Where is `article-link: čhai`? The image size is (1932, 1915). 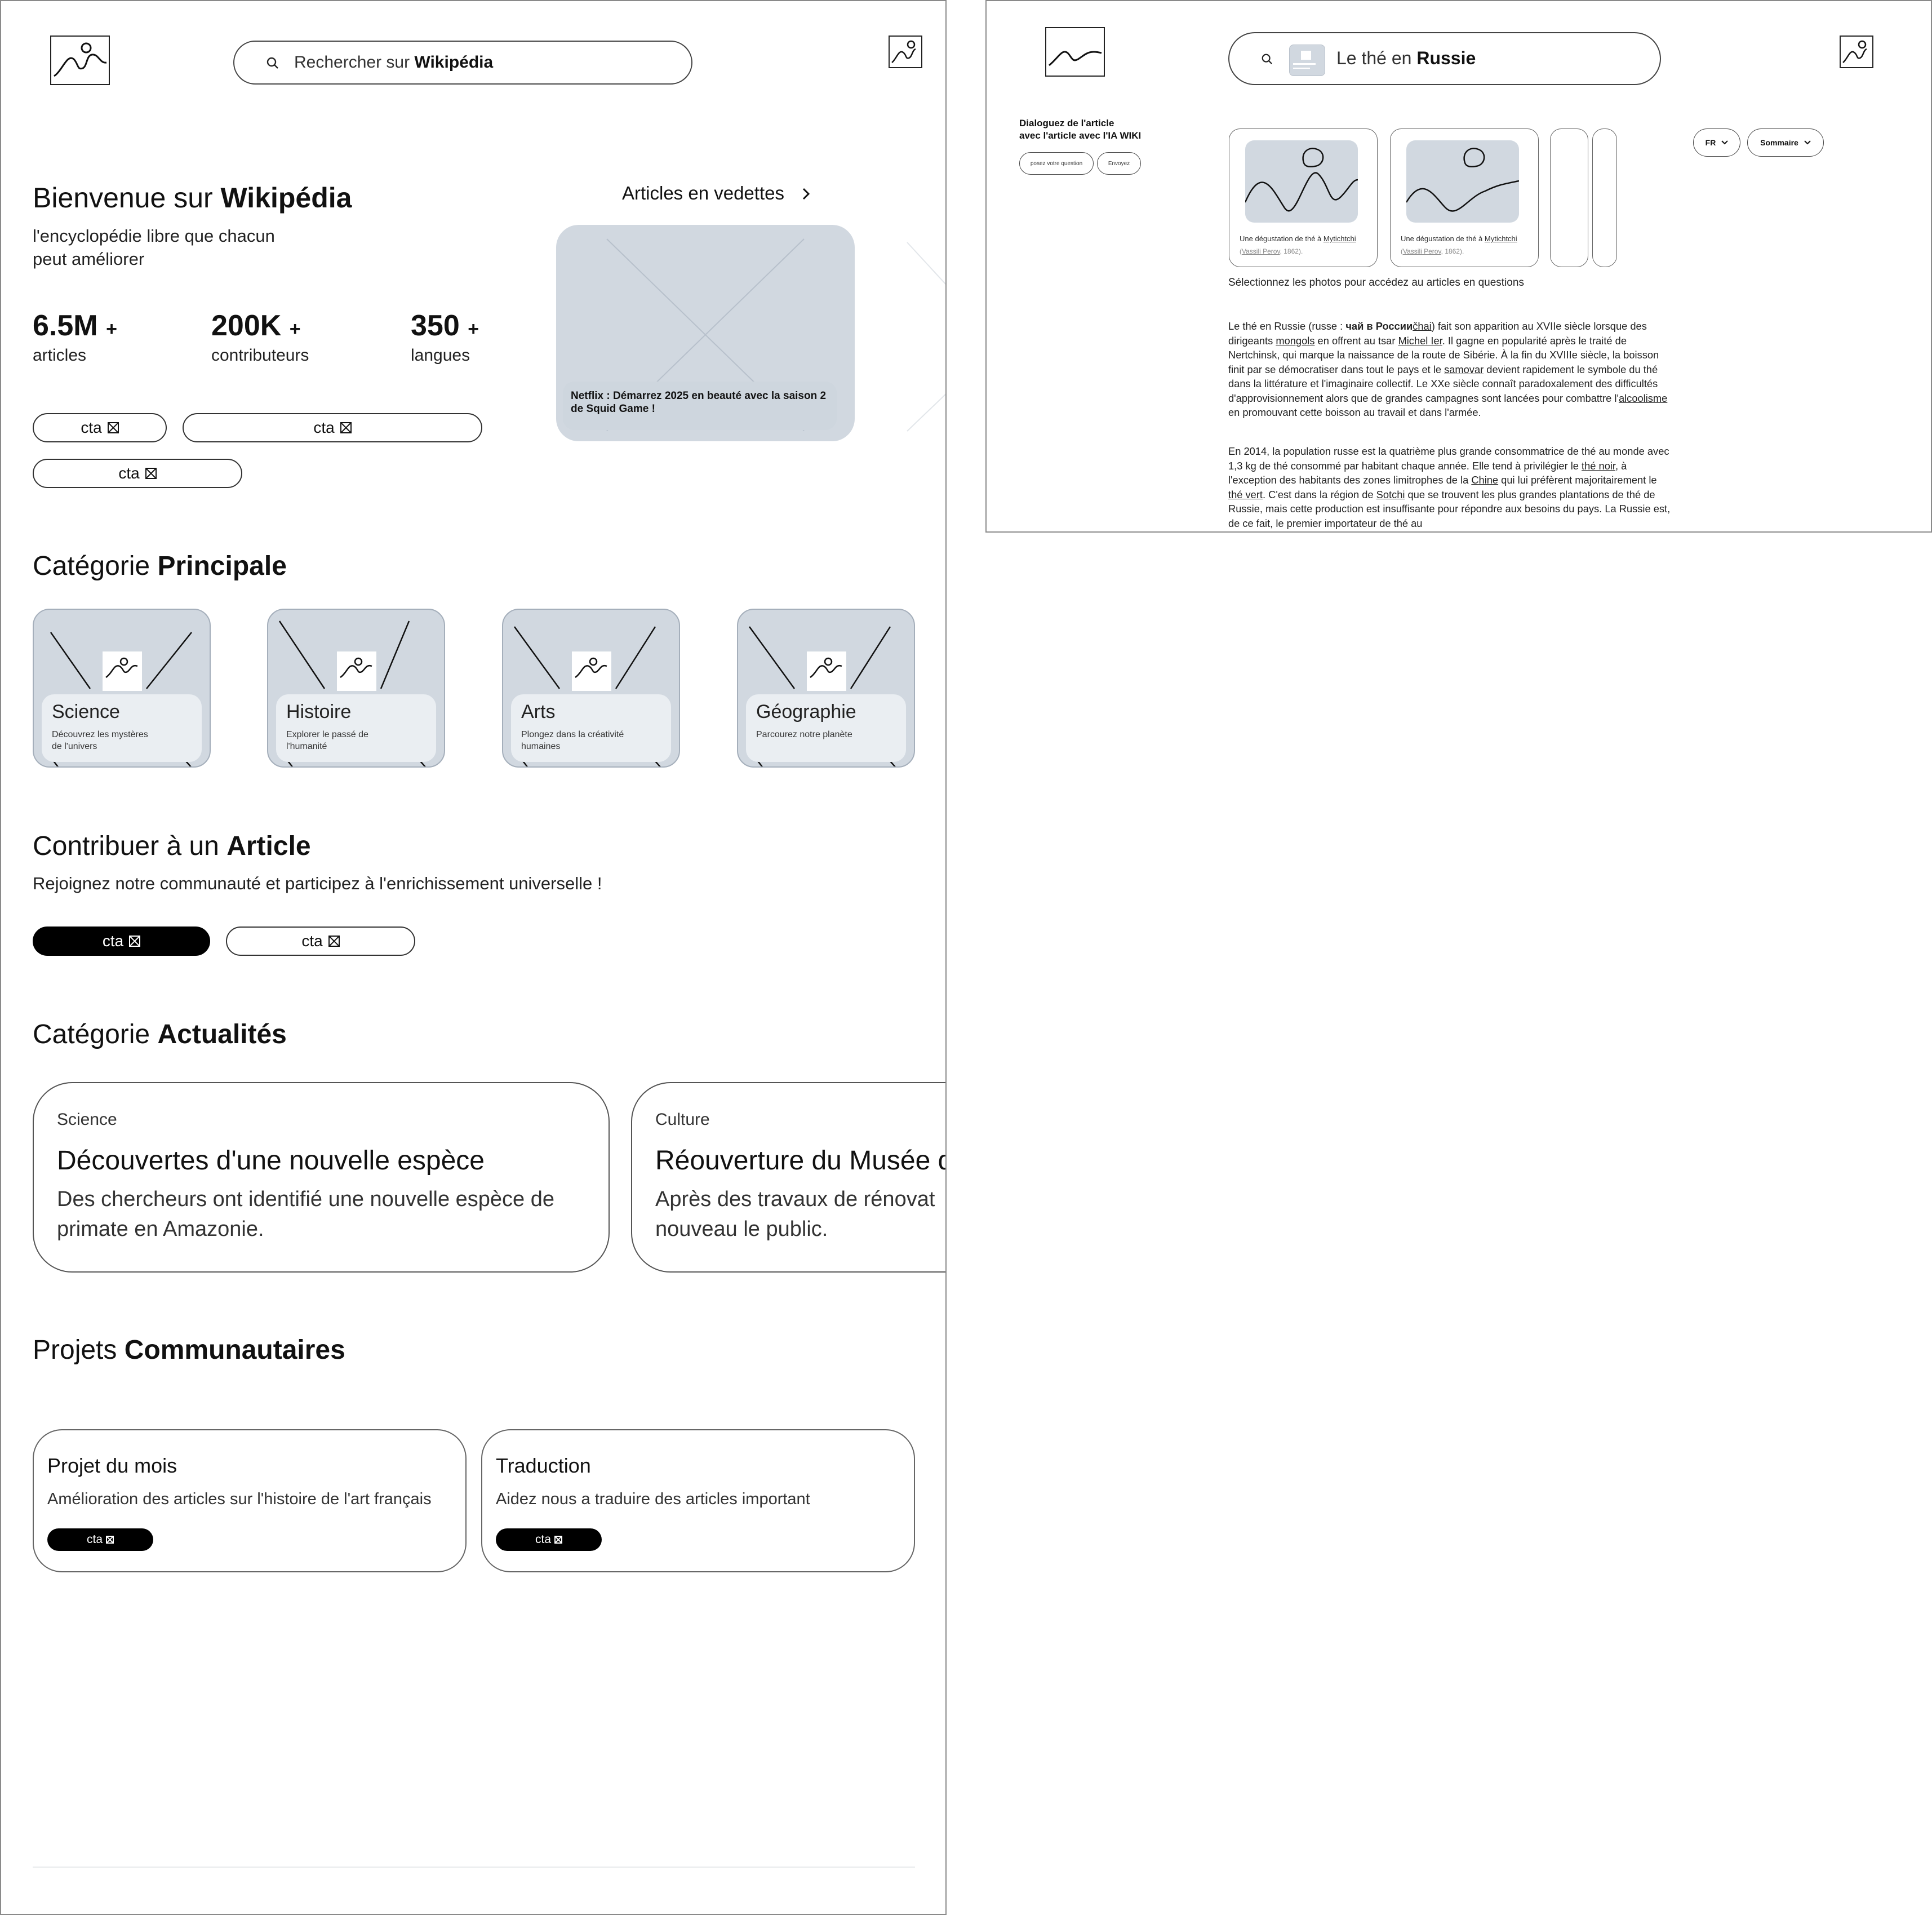 article-link: čhai is located at coordinates (1423, 326).